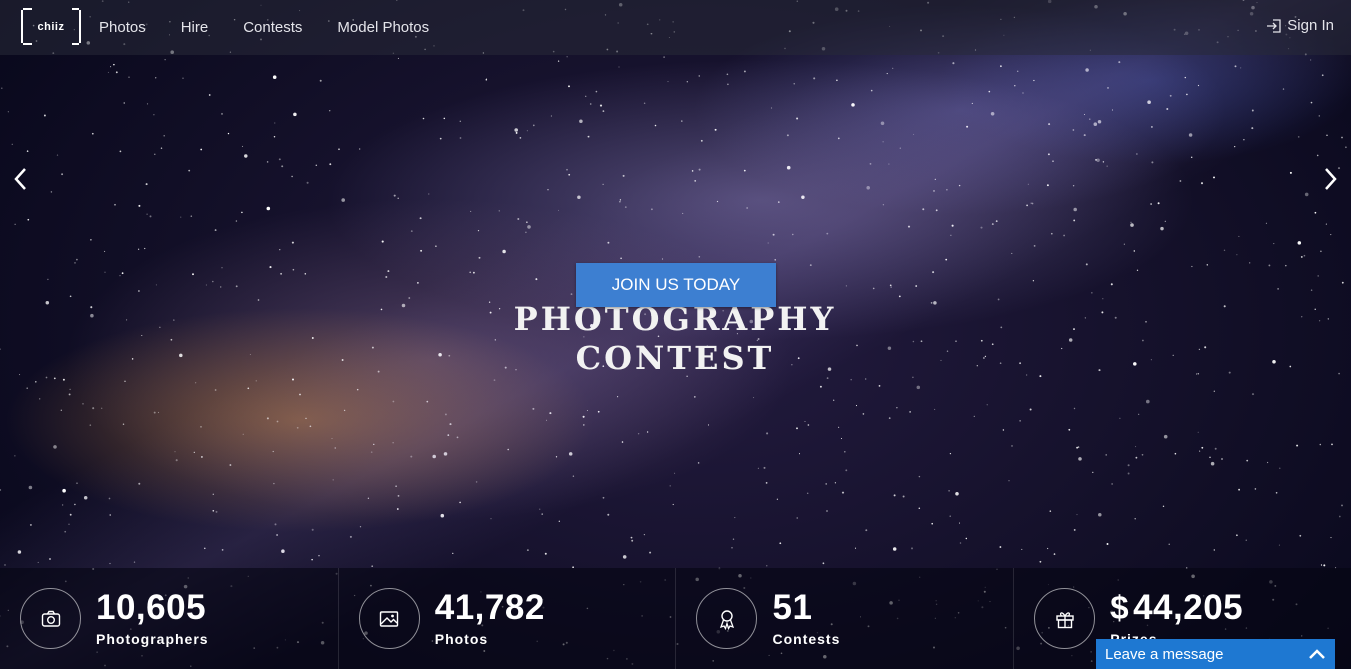 Image resolution: width=1351 pixels, height=669 pixels. What do you see at coordinates (195, 27) in the screenshot?
I see `nav-hire: Hire` at bounding box center [195, 27].